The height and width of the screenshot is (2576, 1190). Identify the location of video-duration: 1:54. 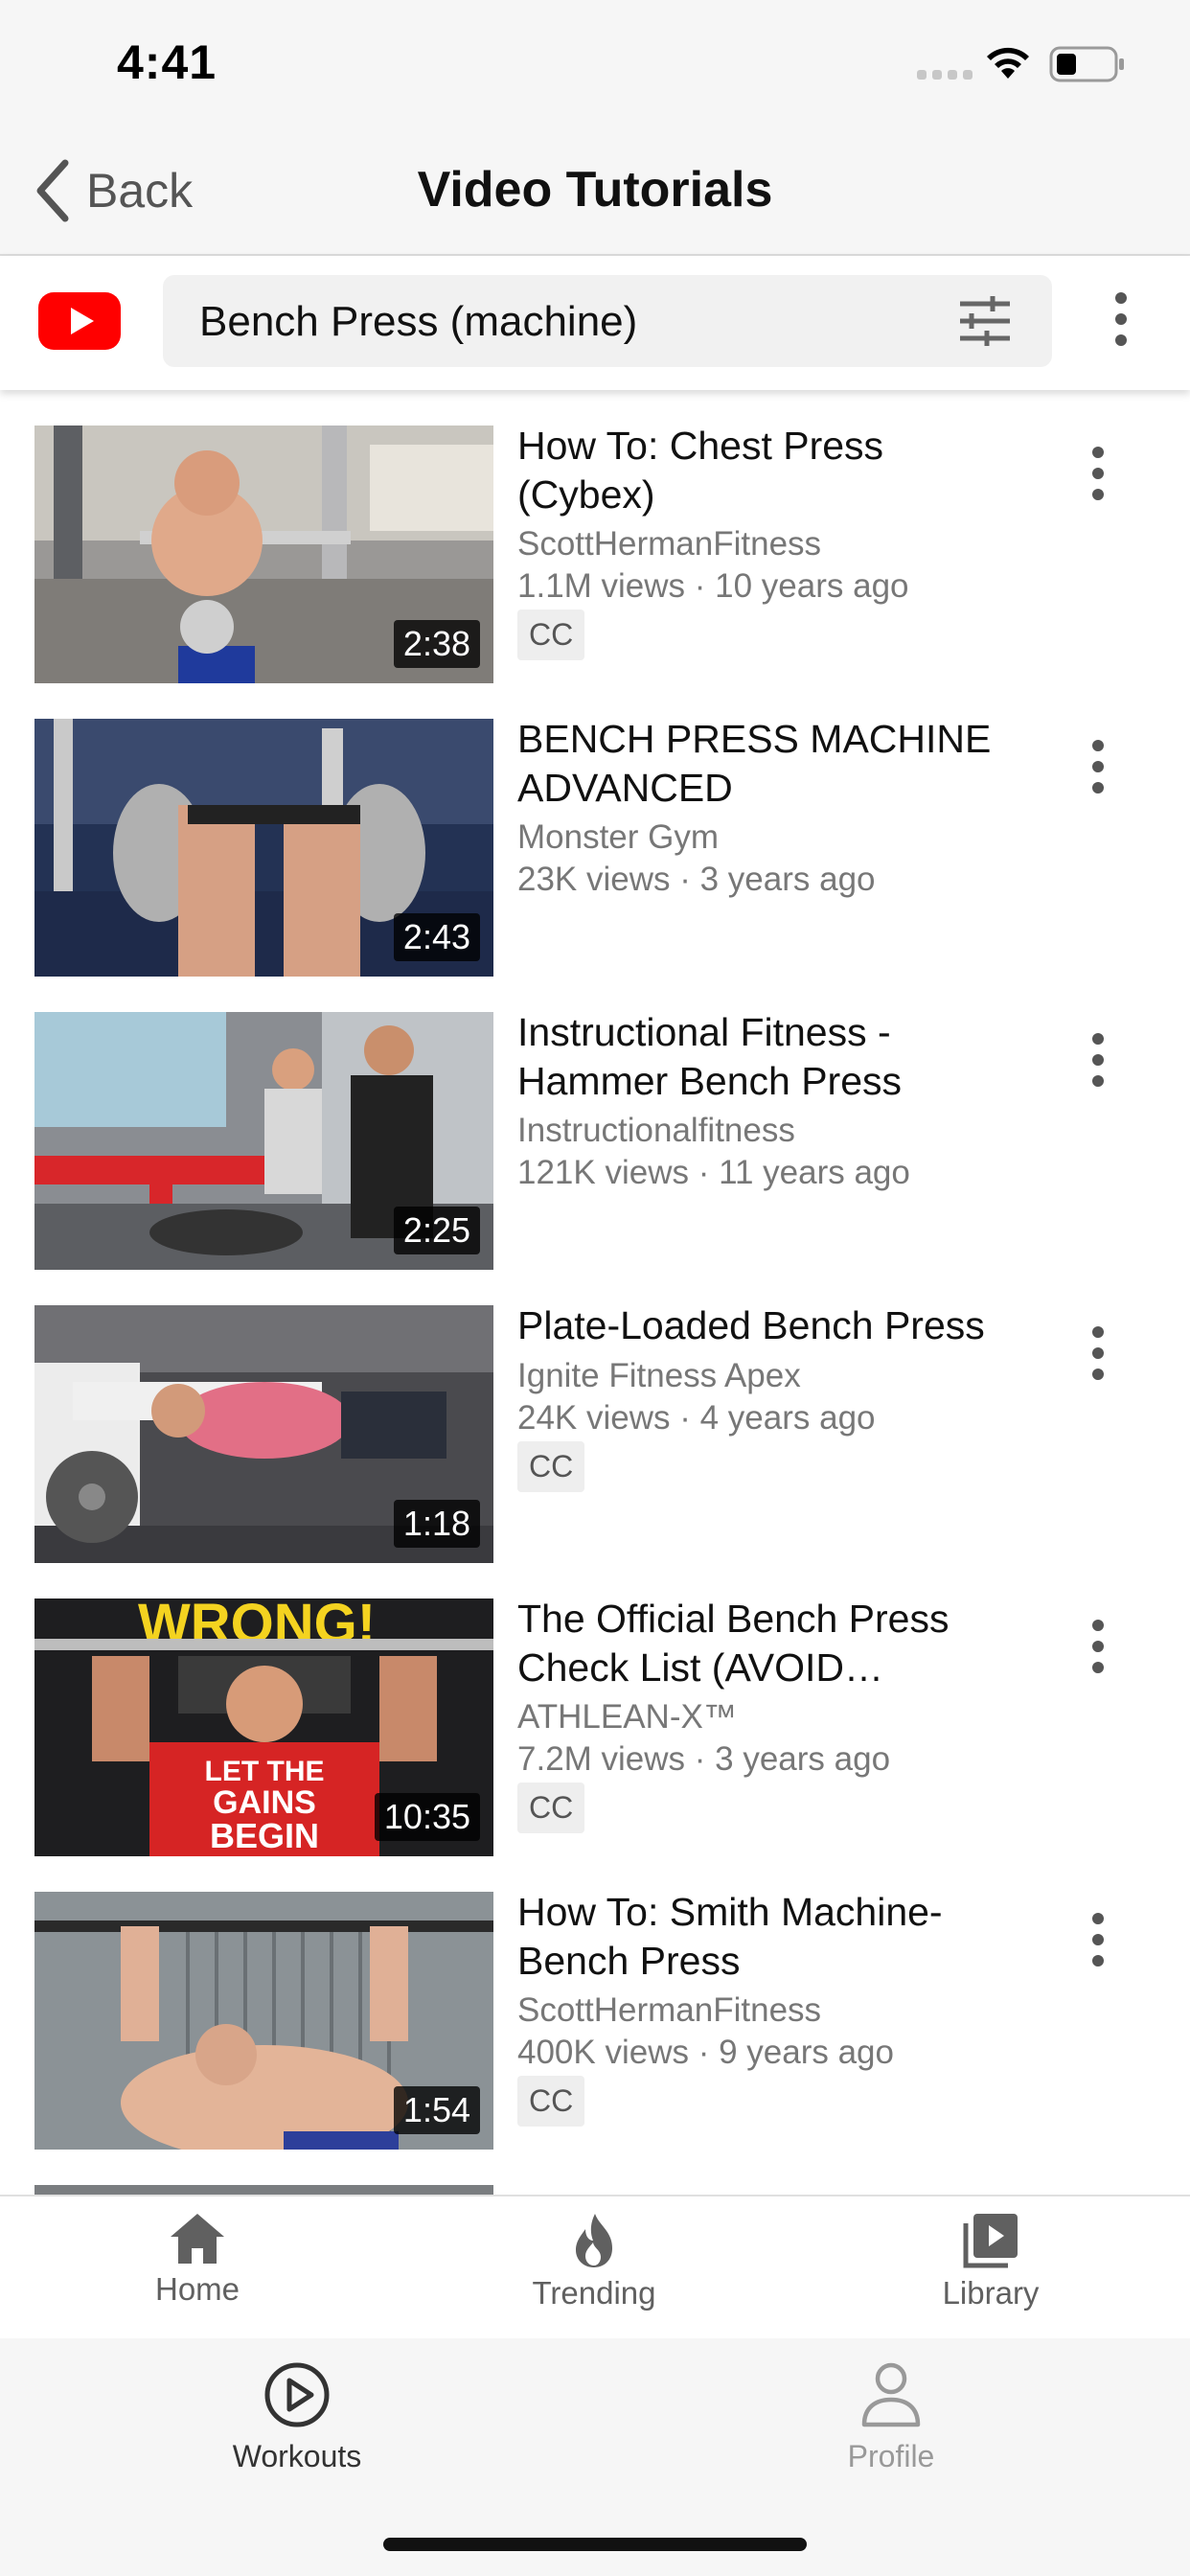
(437, 2110).